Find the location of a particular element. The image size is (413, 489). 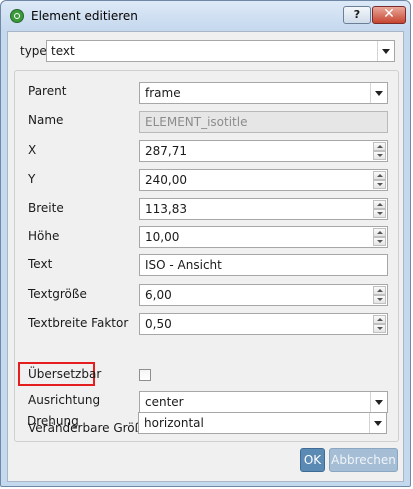

textbreite-faktor-spinner is located at coordinates (379, 324).